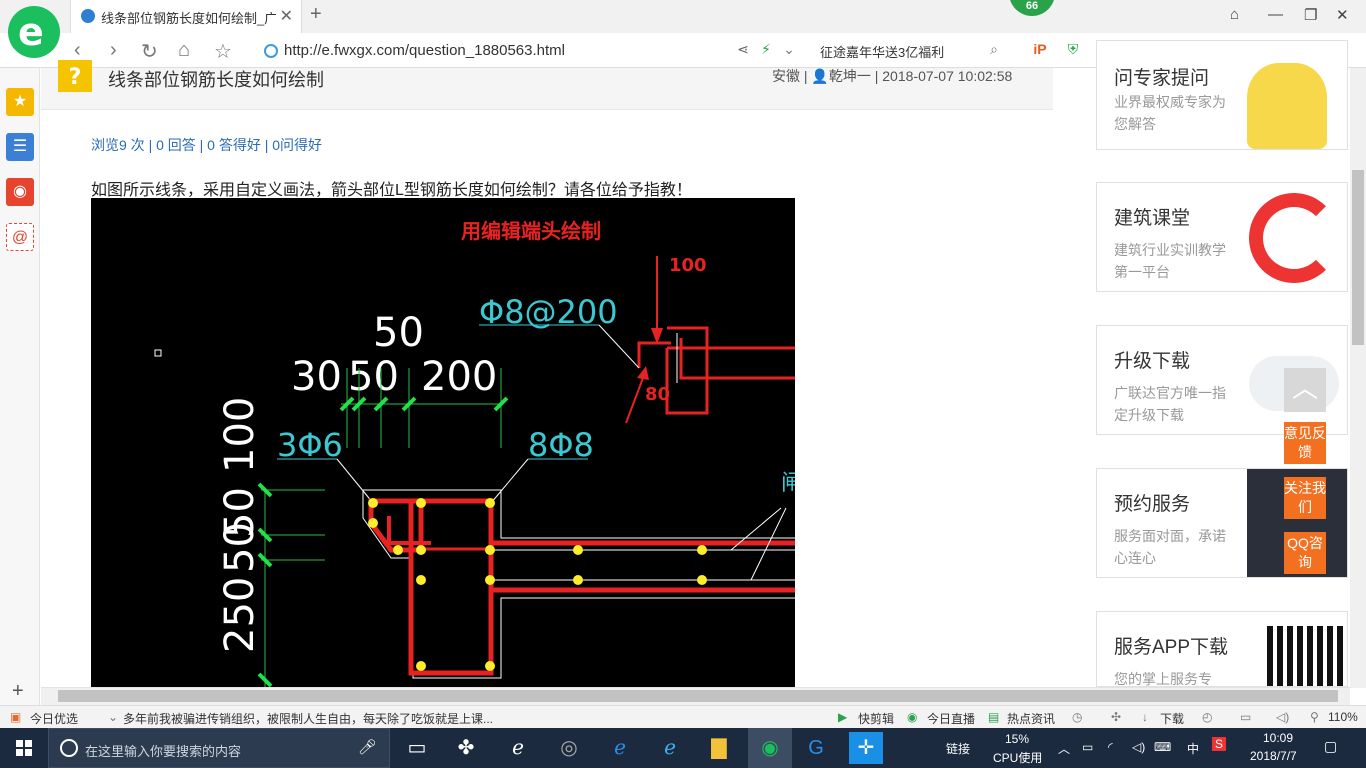 This screenshot has width=1366, height=771. Describe the element at coordinates (34, 32) in the screenshot. I see `browser-logo-icon: e` at that location.